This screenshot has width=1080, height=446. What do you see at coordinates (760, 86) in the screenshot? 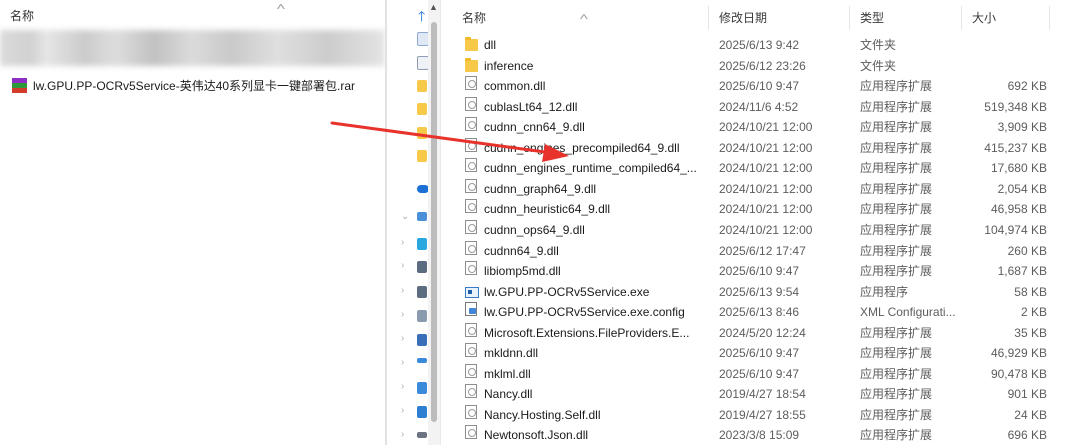
I see `file-row: common.dll 2025/6/10 9:47 应用程序扩展 692 KB` at bounding box center [760, 86].